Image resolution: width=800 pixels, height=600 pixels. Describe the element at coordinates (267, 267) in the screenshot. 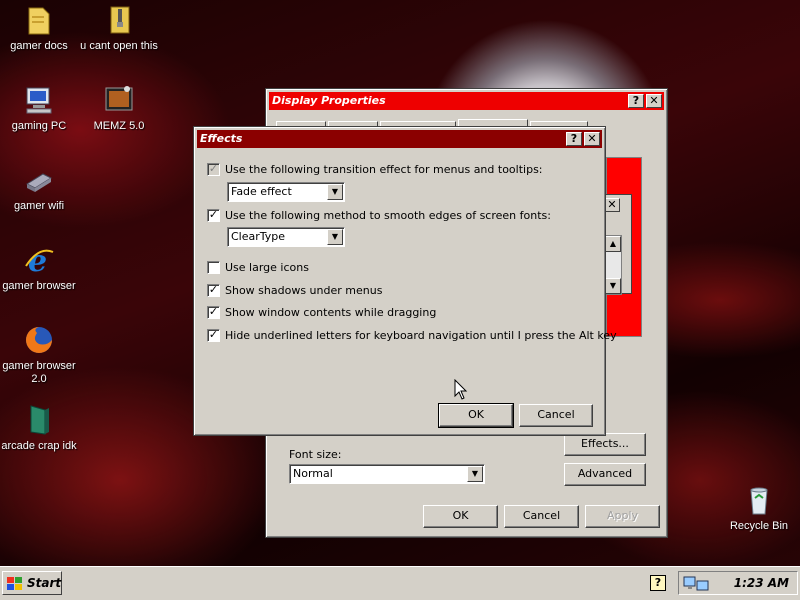

I see `large-icons-label: Use large icons` at that location.